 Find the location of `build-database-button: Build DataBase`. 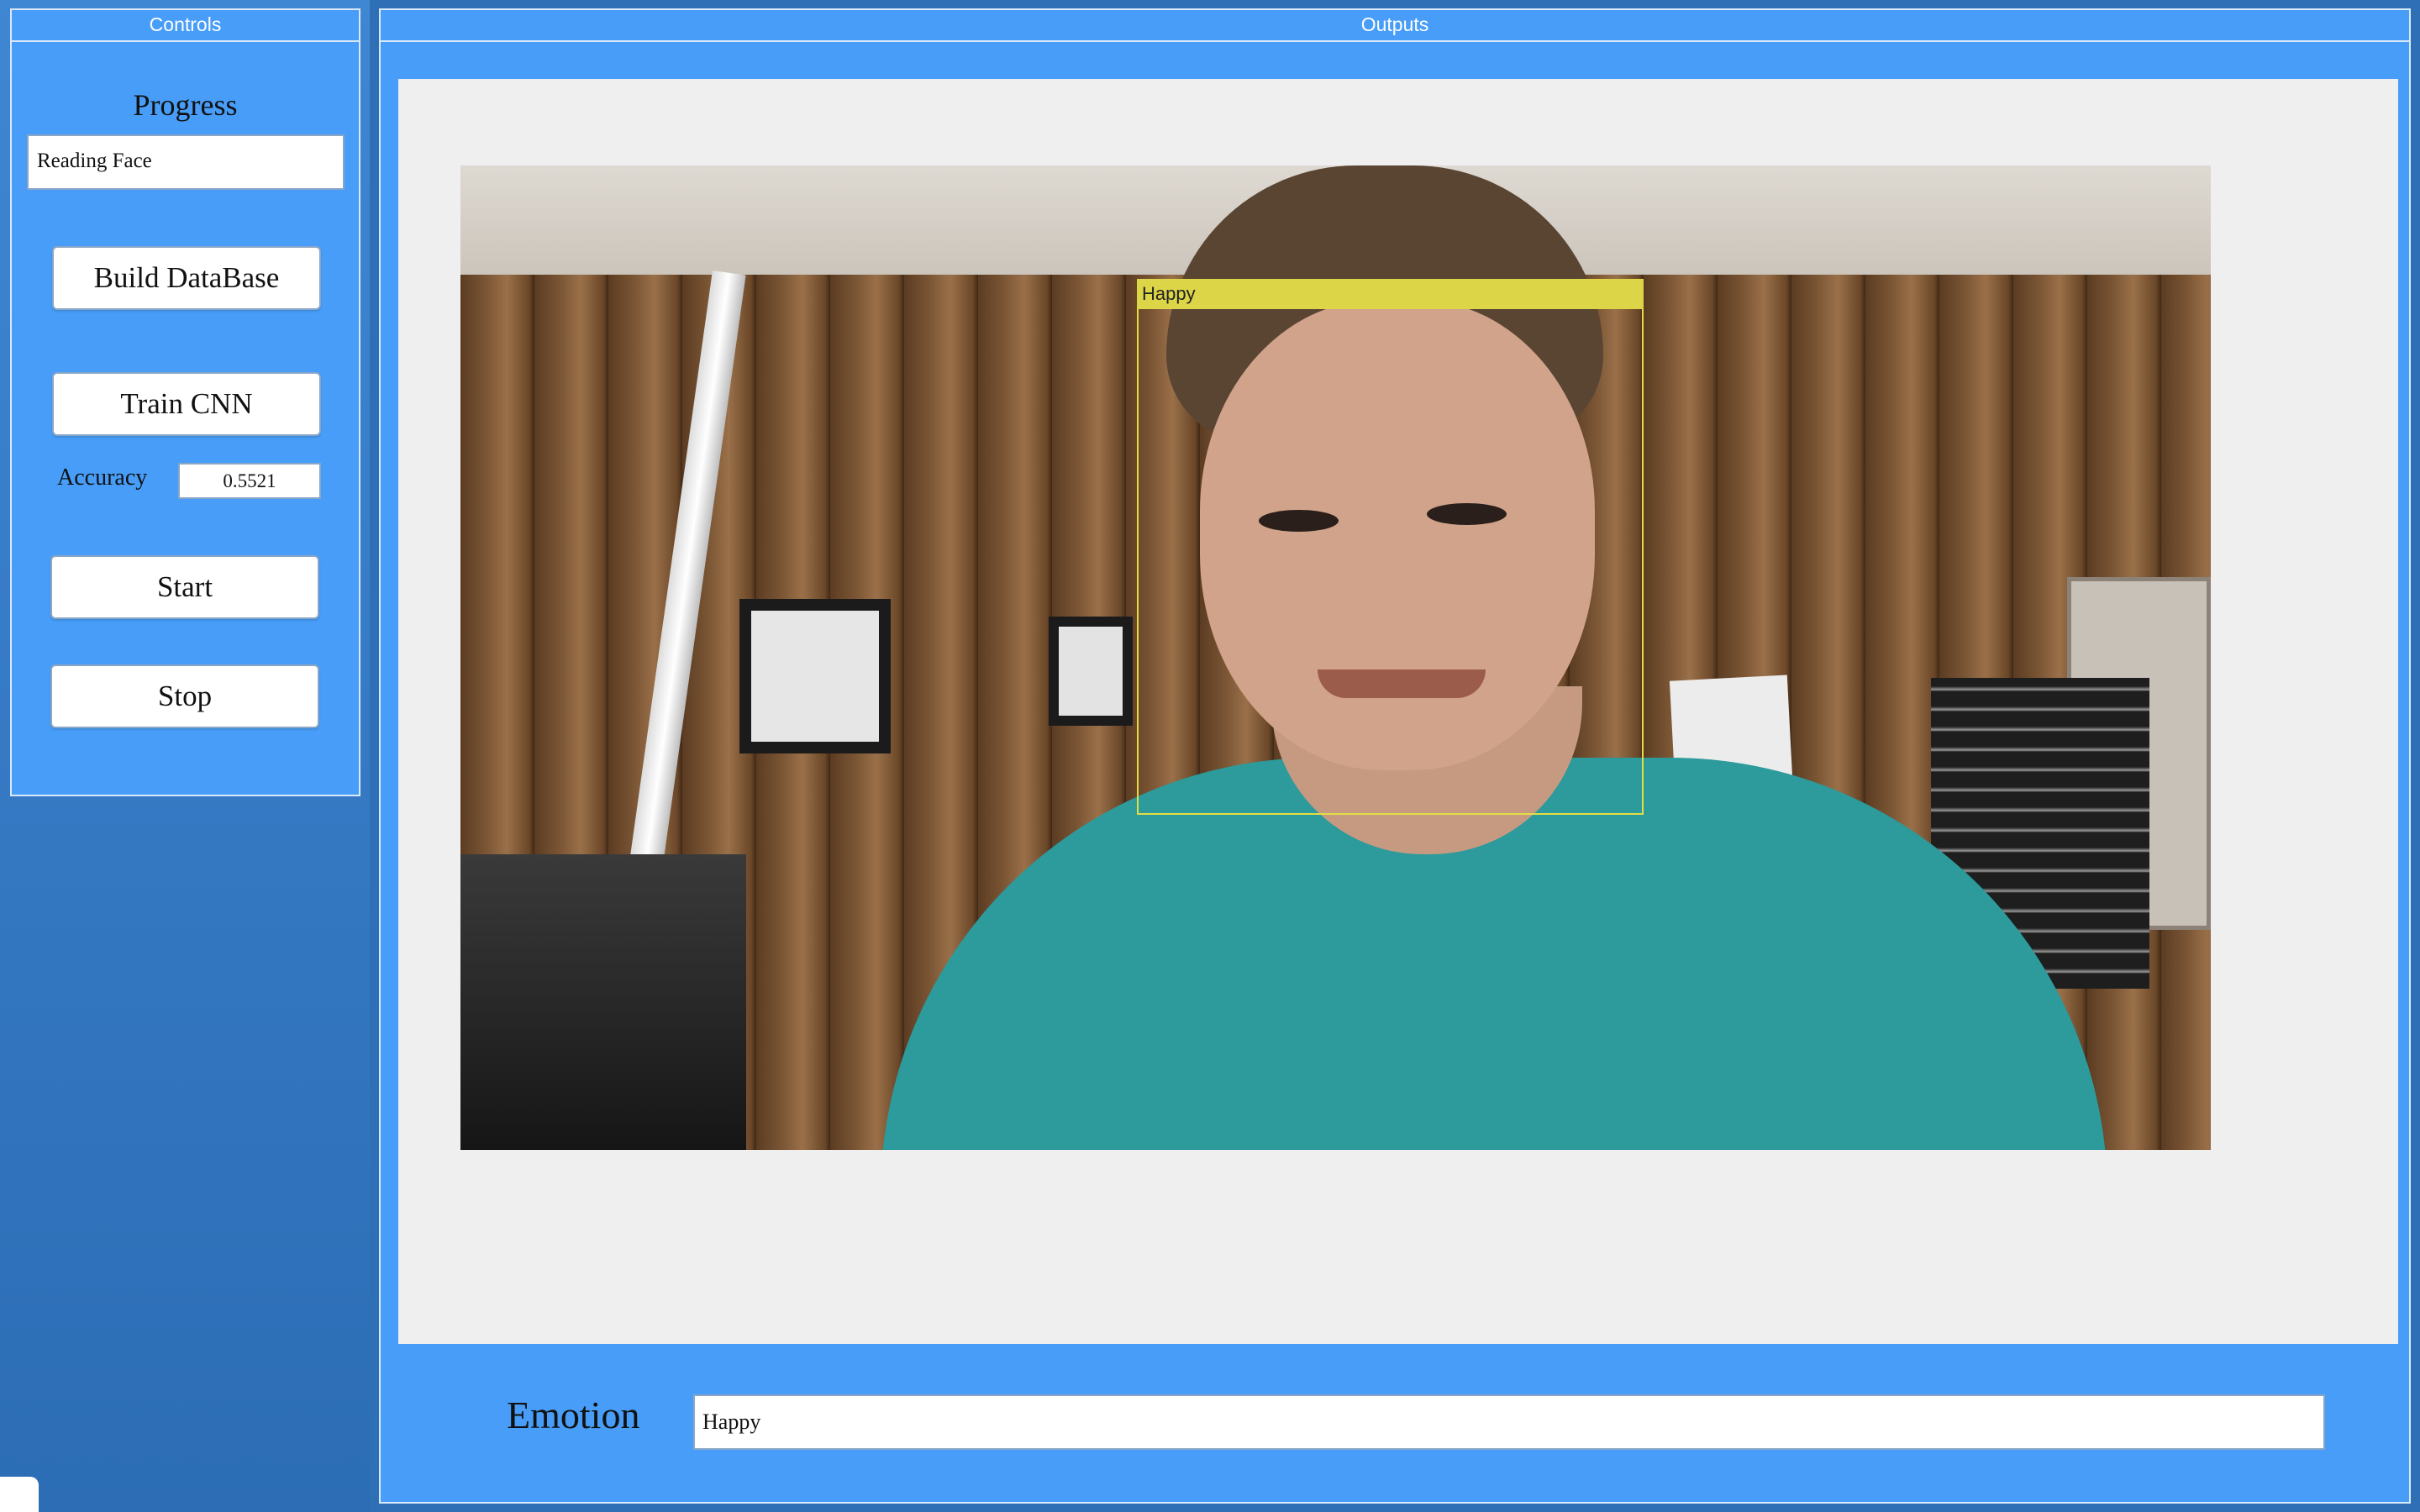

build-database-button: Build DataBase is located at coordinates (187, 278).